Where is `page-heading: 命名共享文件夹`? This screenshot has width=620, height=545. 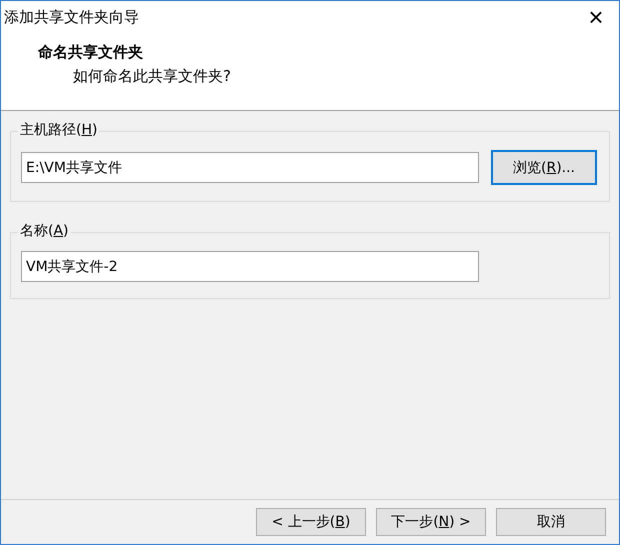 page-heading: 命名共享文件夹 is located at coordinates (91, 52).